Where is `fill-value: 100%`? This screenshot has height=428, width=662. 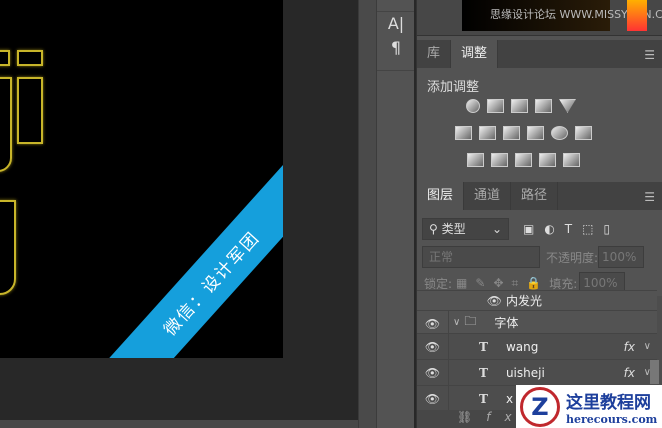 fill-value: 100% is located at coordinates (600, 283).